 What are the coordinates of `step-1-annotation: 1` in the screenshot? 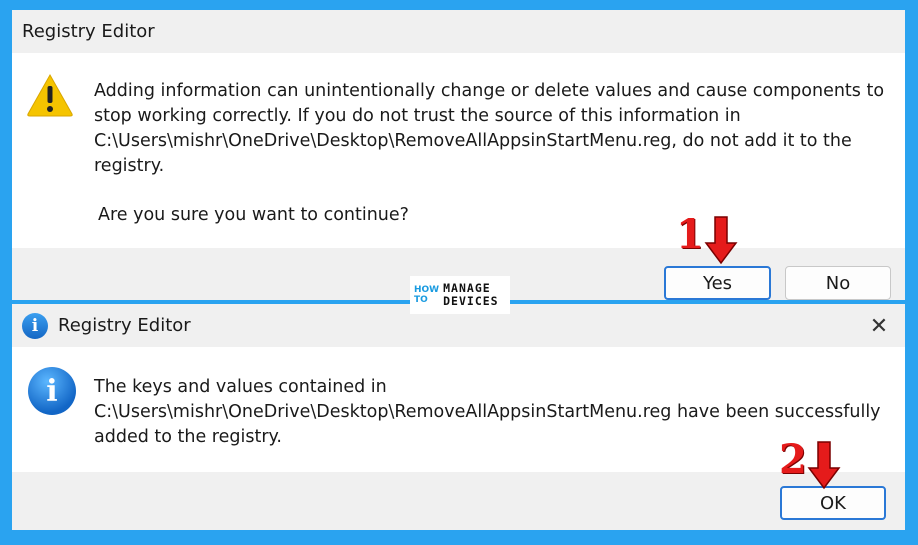 It's located at (707, 240).